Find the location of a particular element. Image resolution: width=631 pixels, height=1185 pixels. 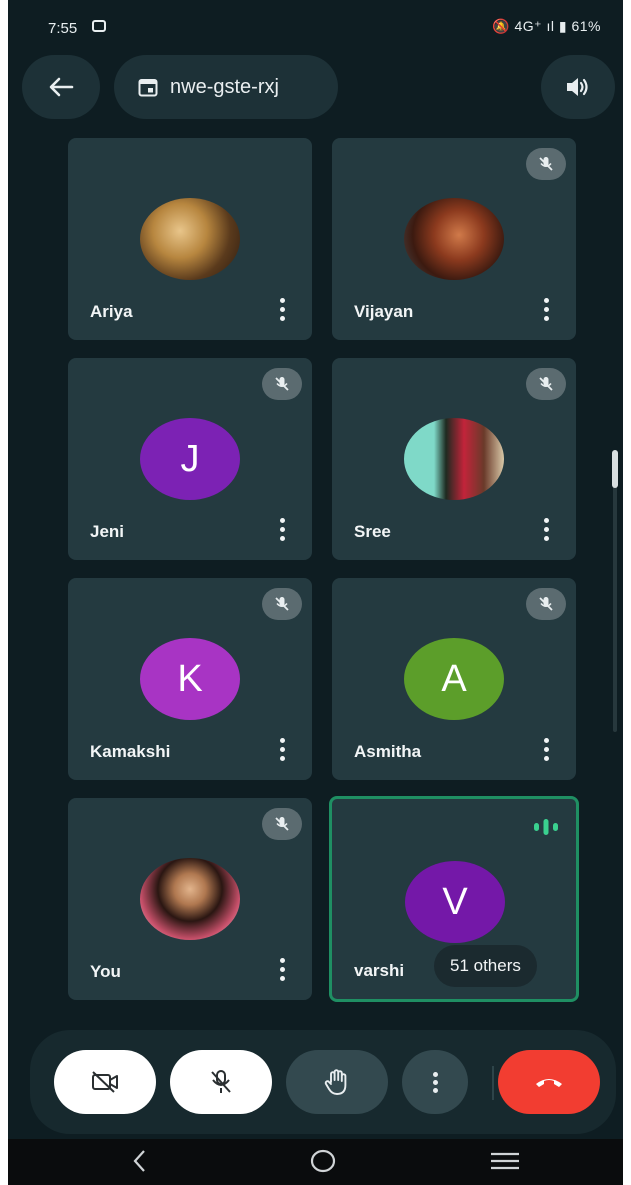

call-controls is located at coordinates (323, 1082).